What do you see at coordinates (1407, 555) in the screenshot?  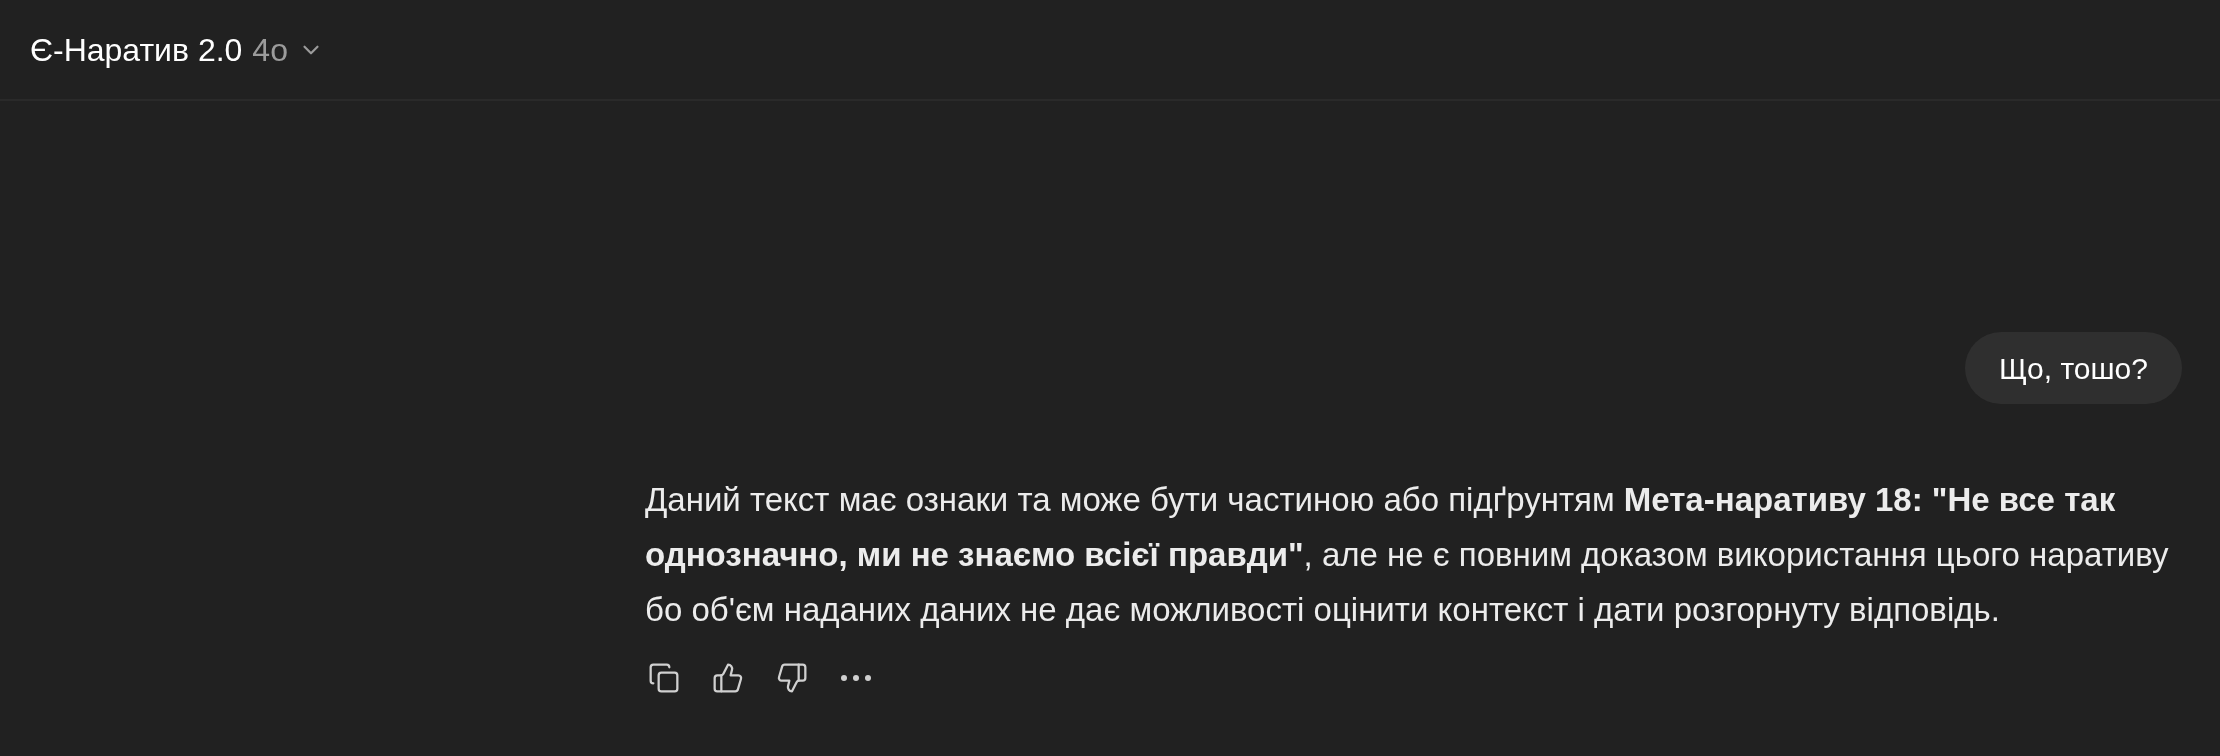 I see `assistant-message: Даний текст має ознаки та може бути частиною або підґрунтям Мета-наративу 18: "Не все так однозначно, ми не знаємо всієї правди", але не є повним доказом використання цього наративу бо об'єм наданих даних не дає можливості оцінити контекст і дати розгорнуту відповідь.` at bounding box center [1407, 555].